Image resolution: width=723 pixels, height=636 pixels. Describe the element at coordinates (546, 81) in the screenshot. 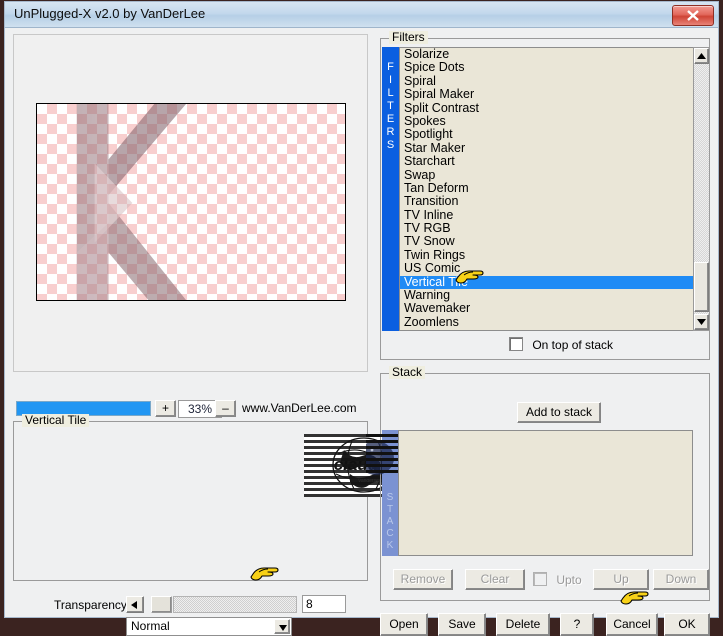

I see `filter-list-item: Spiral` at that location.